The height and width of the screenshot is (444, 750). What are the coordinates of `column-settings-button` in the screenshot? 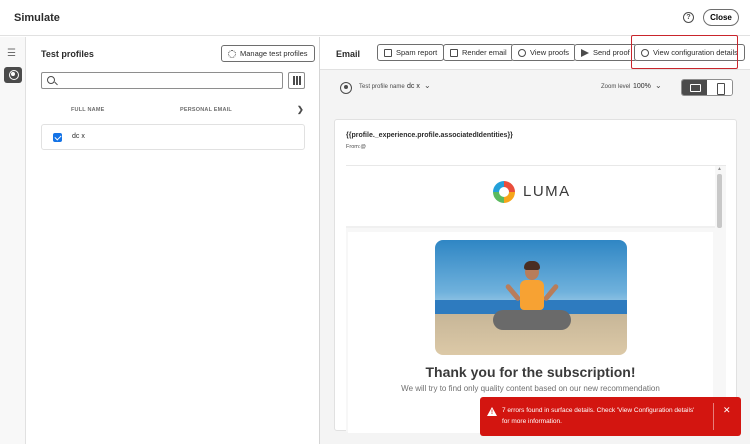 It's located at (296, 80).